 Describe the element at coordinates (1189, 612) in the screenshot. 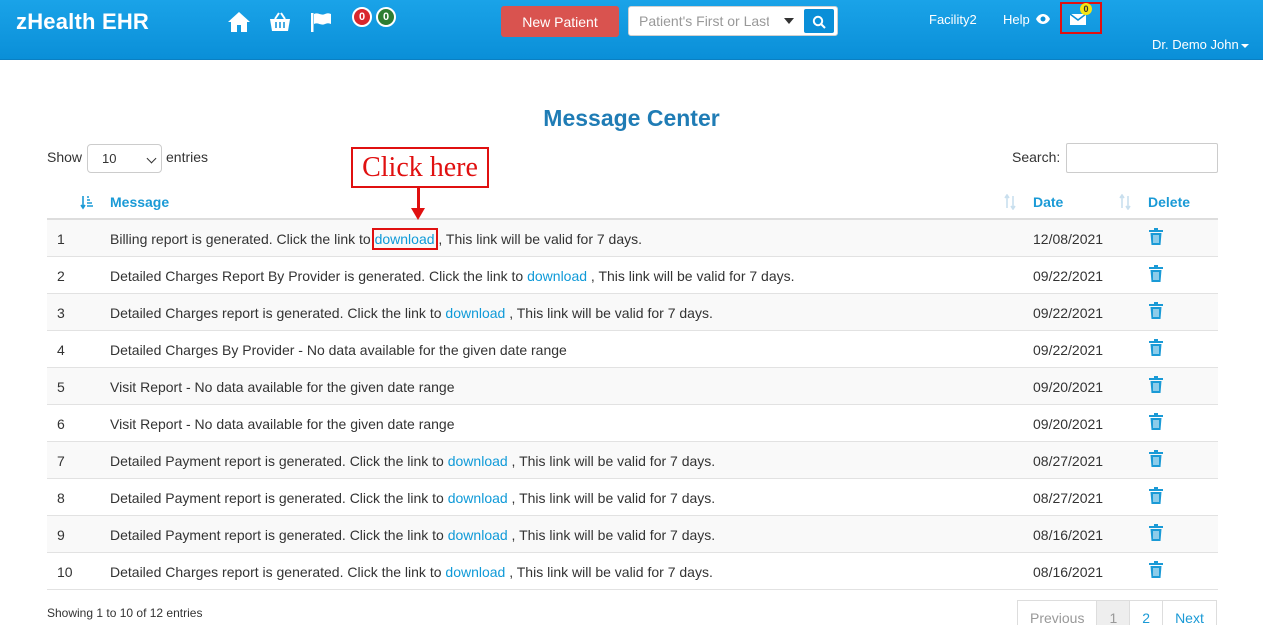

I see `next-page-button: Next` at that location.